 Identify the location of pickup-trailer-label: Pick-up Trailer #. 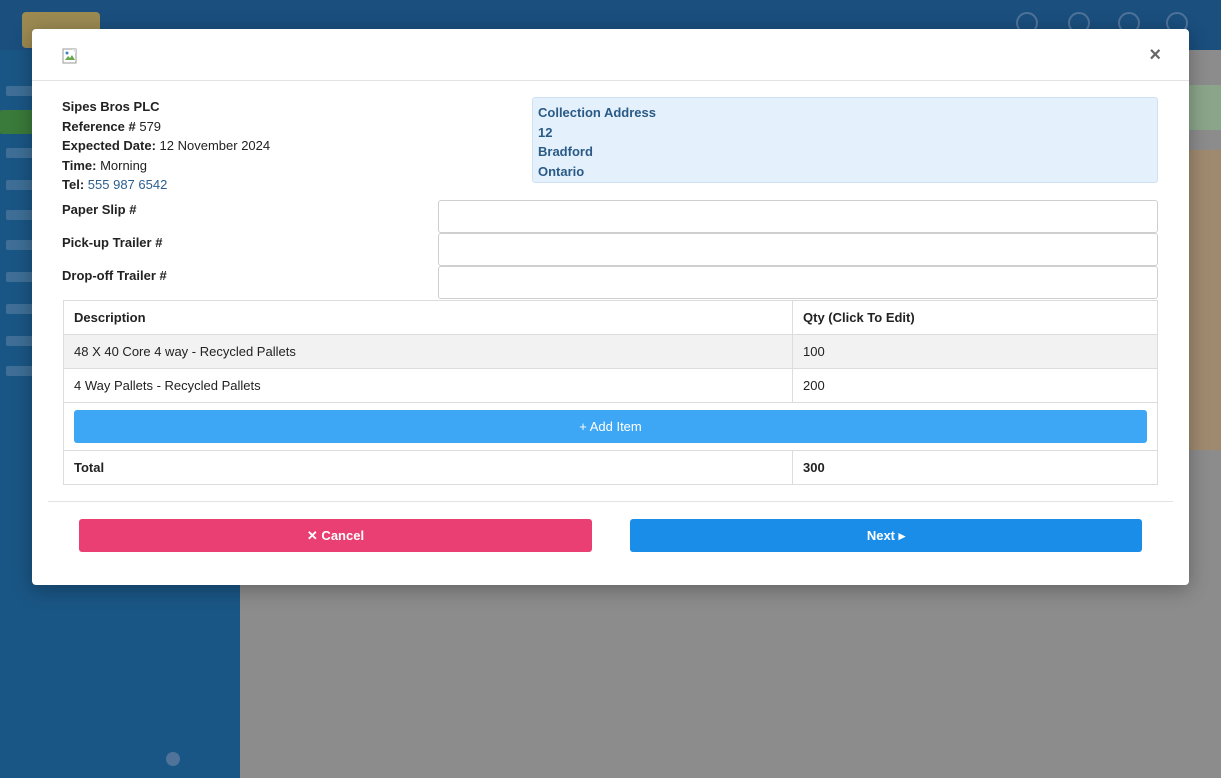
(112, 242).